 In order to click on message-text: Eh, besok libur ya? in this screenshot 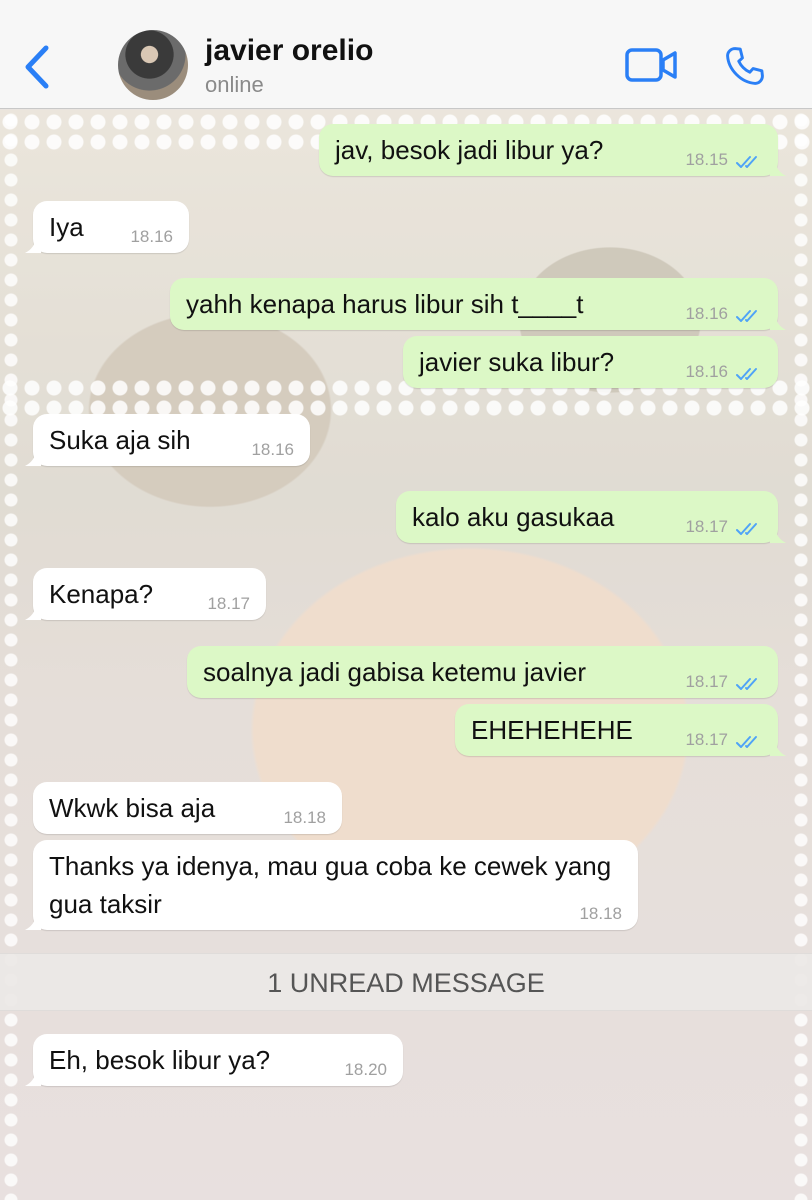, I will do `click(160, 1060)`.